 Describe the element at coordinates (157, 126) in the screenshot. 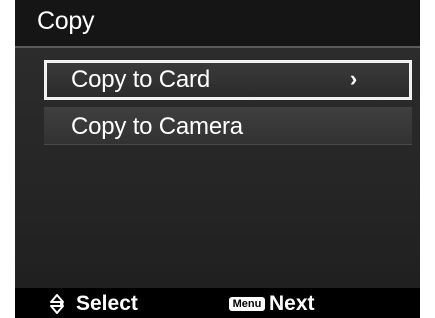

I see `menu-item-label: Copy to Camera` at that location.